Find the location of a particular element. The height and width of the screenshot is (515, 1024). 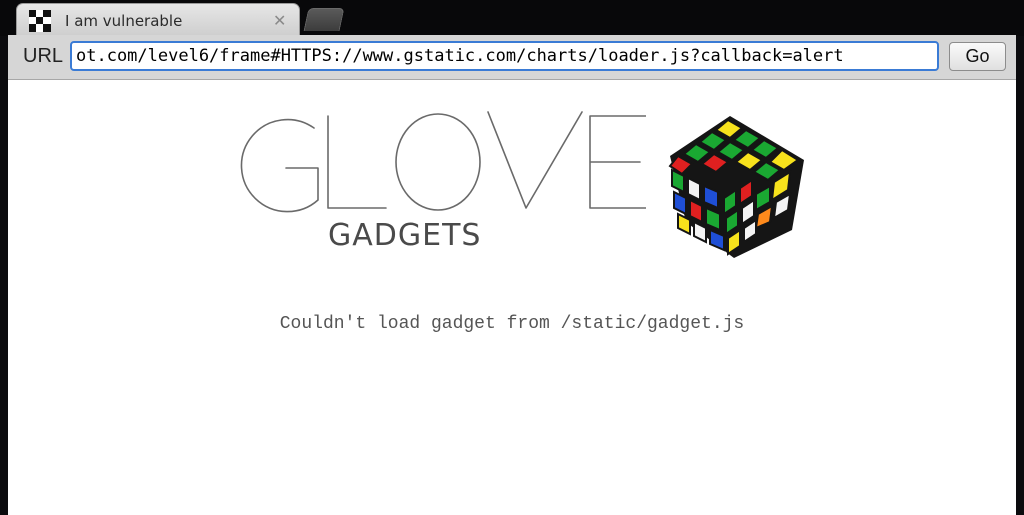

go-button: Go is located at coordinates (977, 56).